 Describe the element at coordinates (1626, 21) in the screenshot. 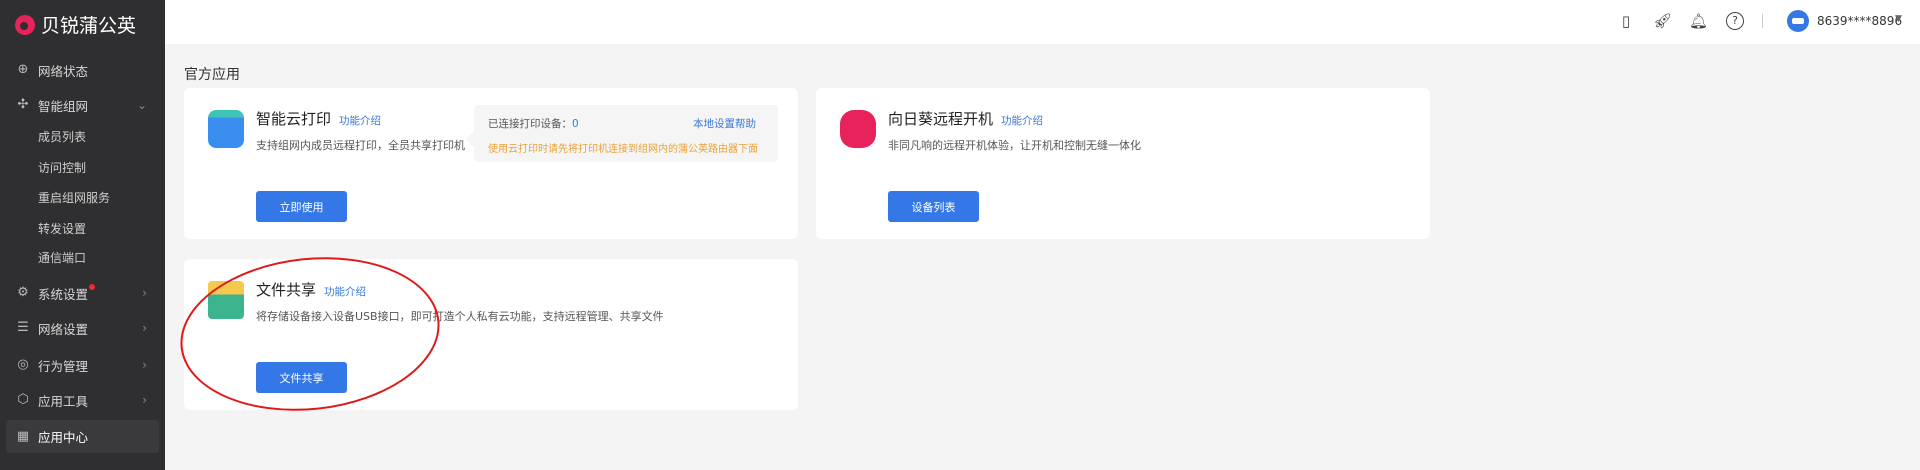

I see `phone-icon: ▯` at that location.